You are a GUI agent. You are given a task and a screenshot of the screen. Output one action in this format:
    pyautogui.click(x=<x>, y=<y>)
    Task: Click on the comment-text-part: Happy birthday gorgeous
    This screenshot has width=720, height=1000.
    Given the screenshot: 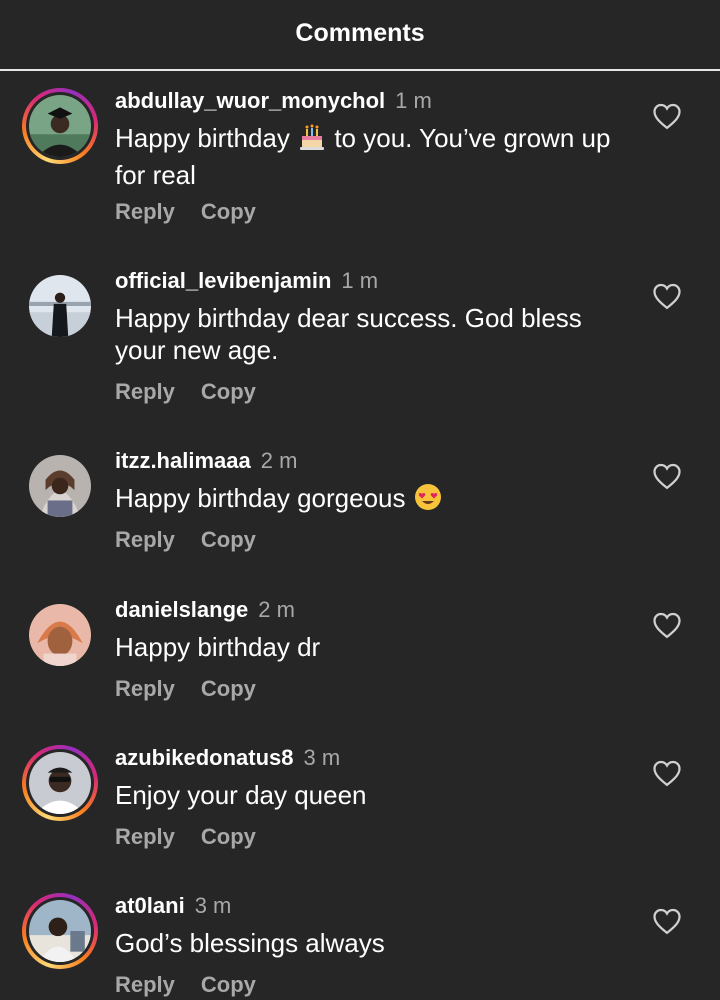 What is the action you would take?
    pyautogui.click(x=260, y=498)
    